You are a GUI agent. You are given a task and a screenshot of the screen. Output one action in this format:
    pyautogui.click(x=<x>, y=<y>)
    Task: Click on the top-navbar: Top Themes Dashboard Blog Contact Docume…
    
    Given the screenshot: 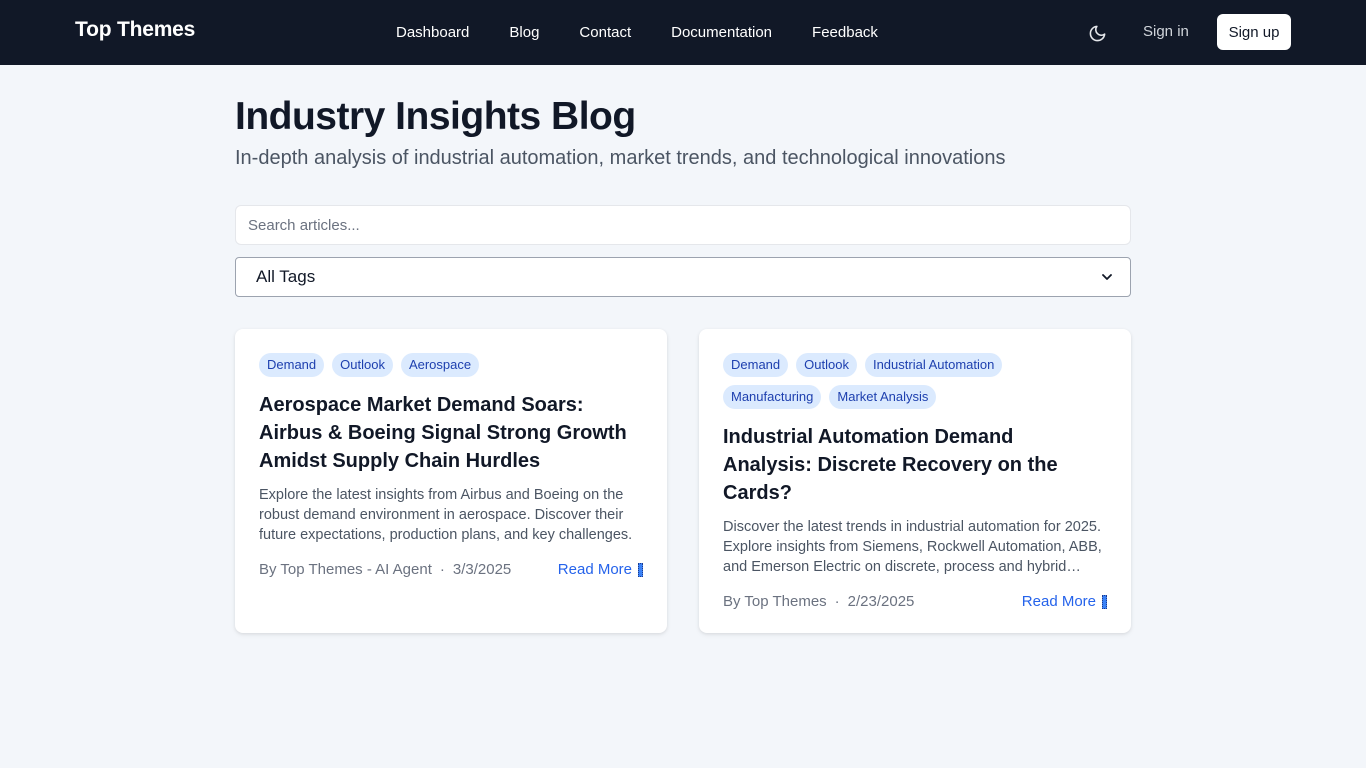 What is the action you would take?
    pyautogui.click(x=683, y=32)
    